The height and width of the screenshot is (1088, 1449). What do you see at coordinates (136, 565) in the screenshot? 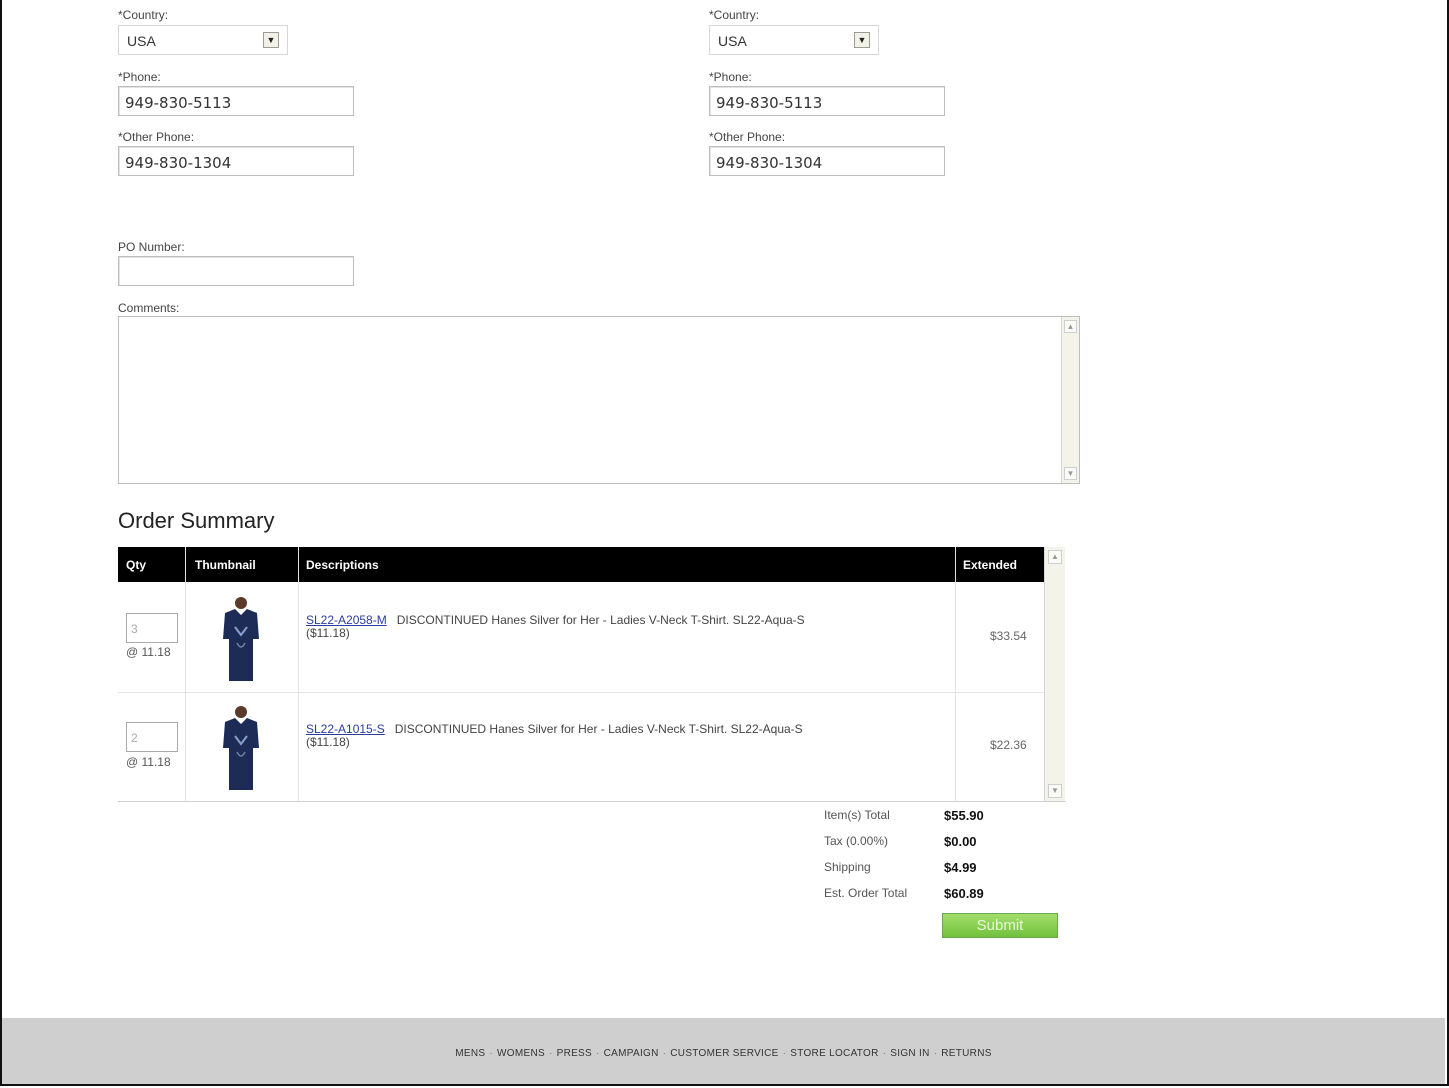
I see `column-header-qty: Qty` at bounding box center [136, 565].